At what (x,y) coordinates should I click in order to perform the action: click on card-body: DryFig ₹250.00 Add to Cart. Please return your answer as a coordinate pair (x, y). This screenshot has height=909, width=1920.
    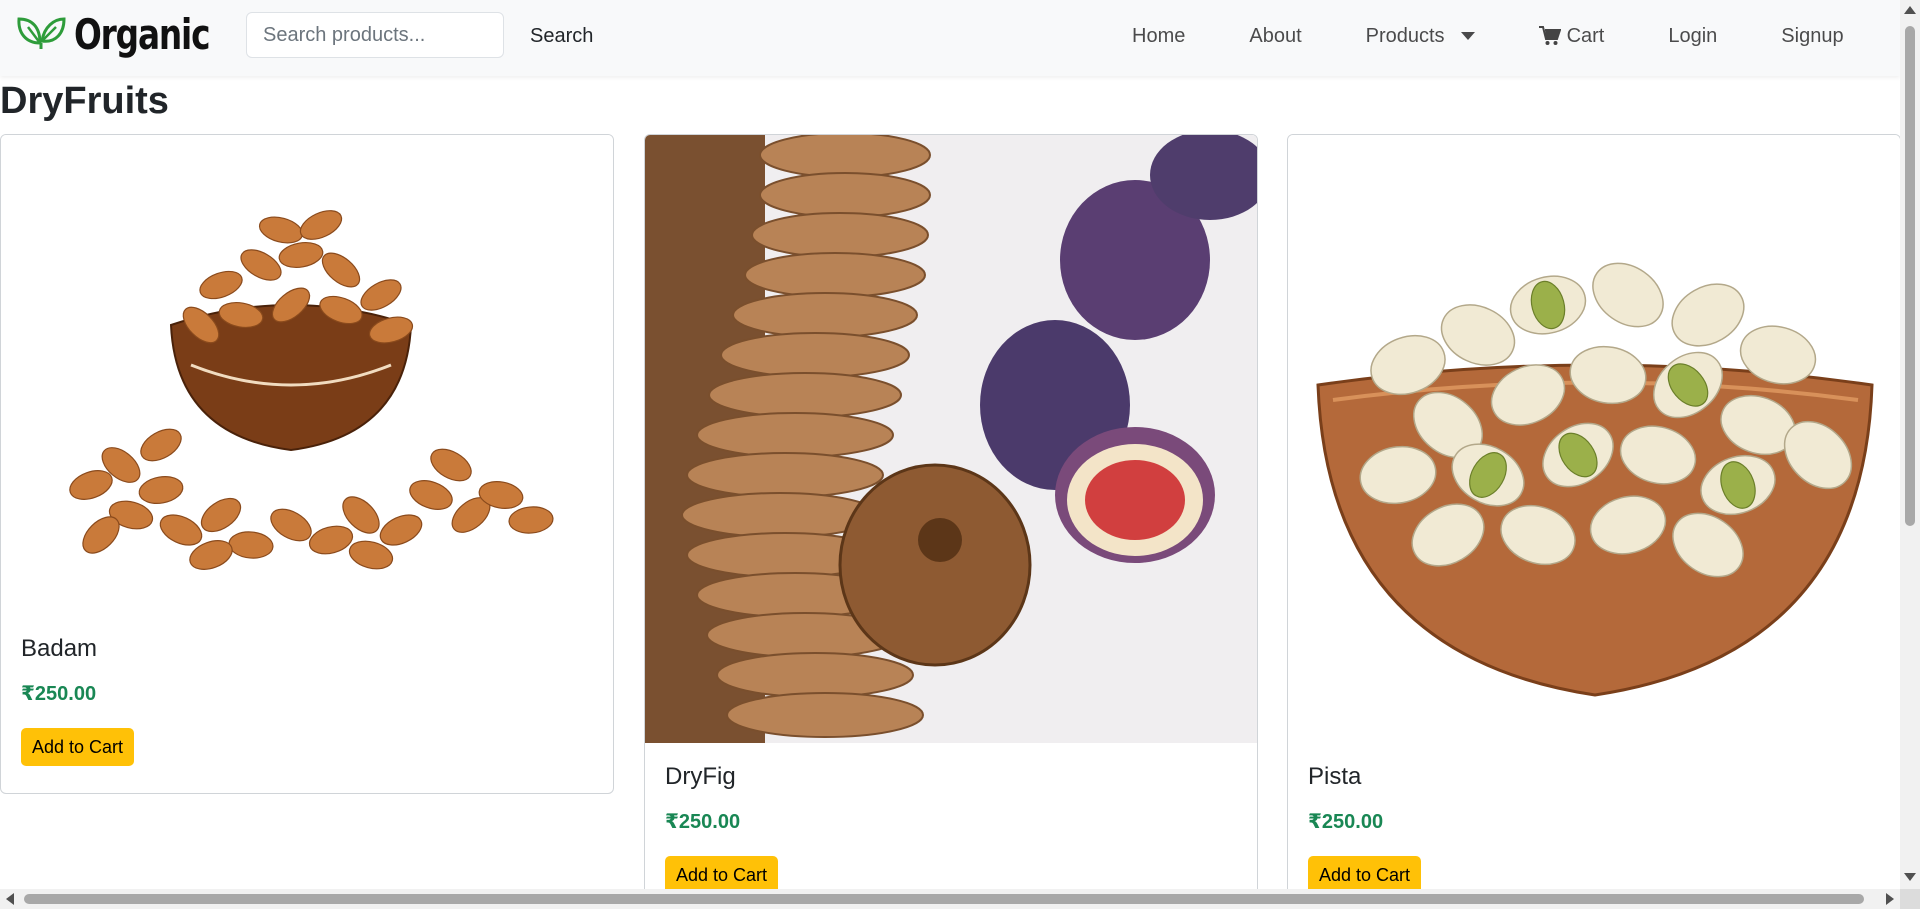
    Looking at the image, I should click on (951, 816).